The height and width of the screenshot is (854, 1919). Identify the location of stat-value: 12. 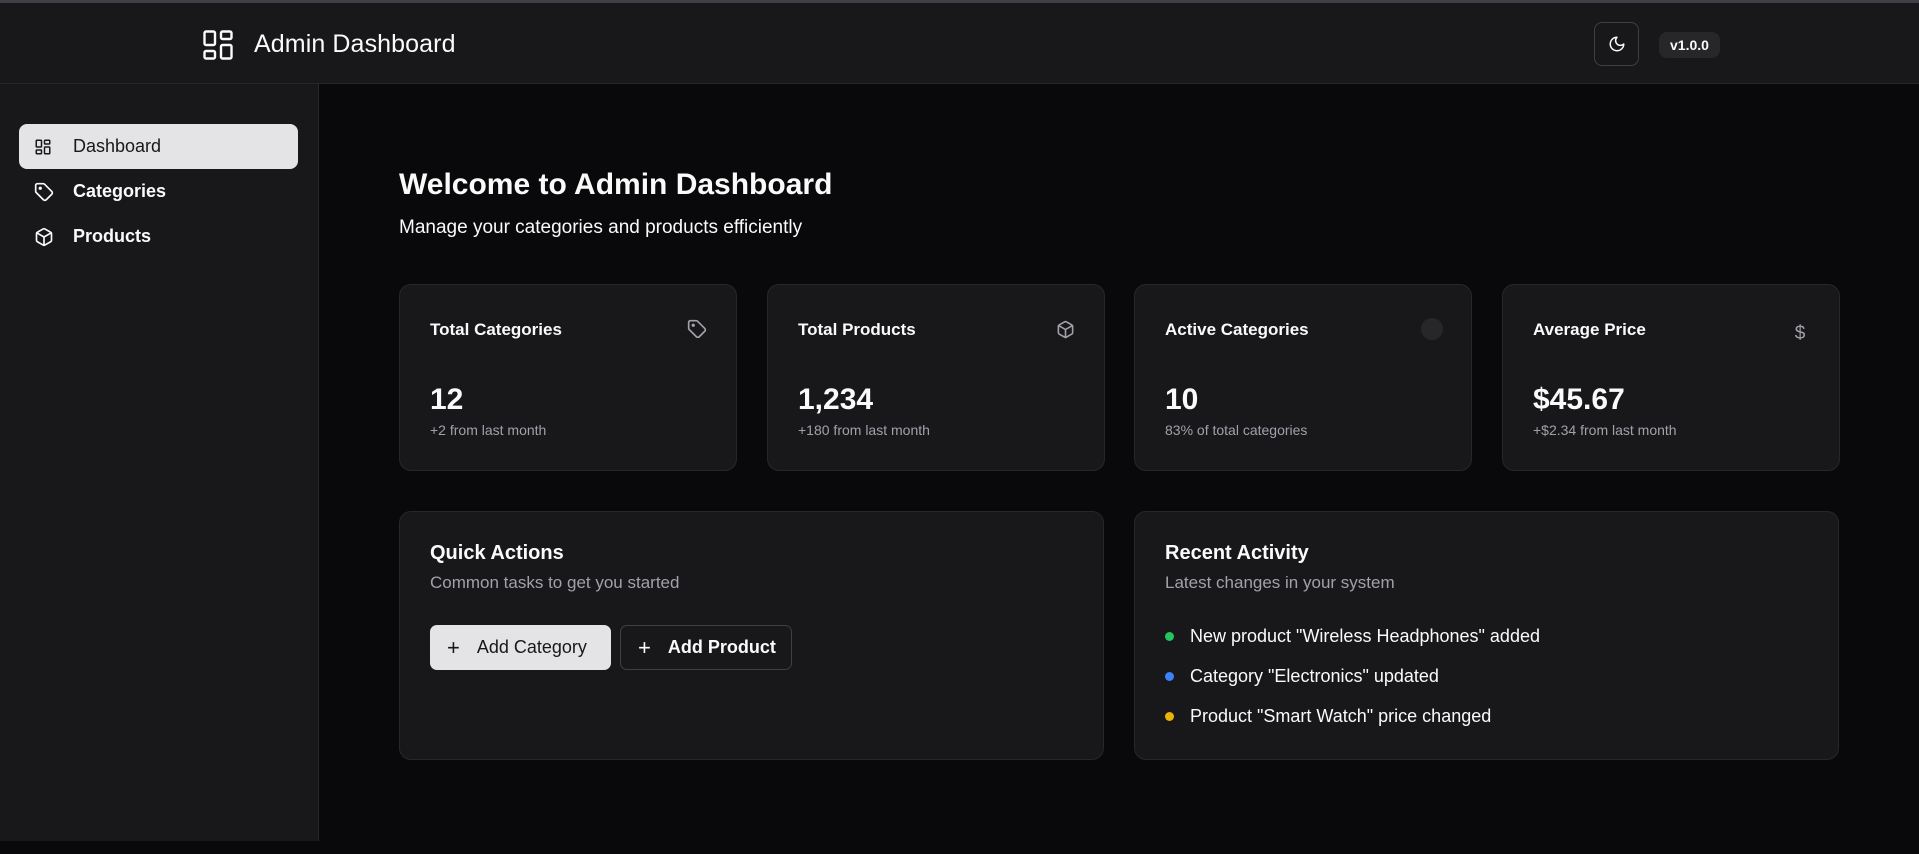
(447, 399).